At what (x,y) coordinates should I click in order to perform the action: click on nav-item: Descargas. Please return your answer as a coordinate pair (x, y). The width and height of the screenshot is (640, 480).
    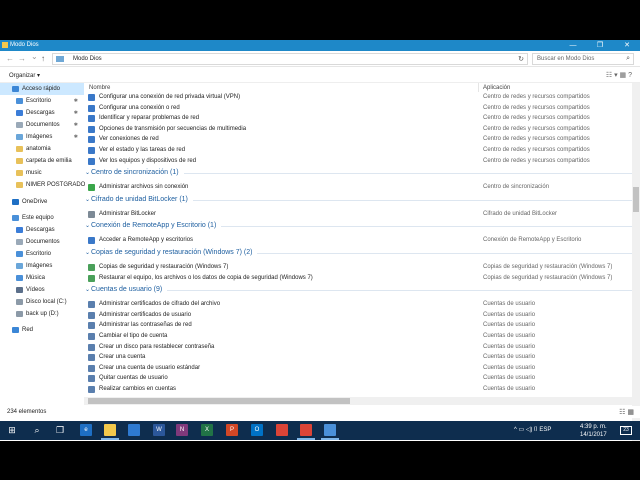
    Looking at the image, I should click on (42, 230).